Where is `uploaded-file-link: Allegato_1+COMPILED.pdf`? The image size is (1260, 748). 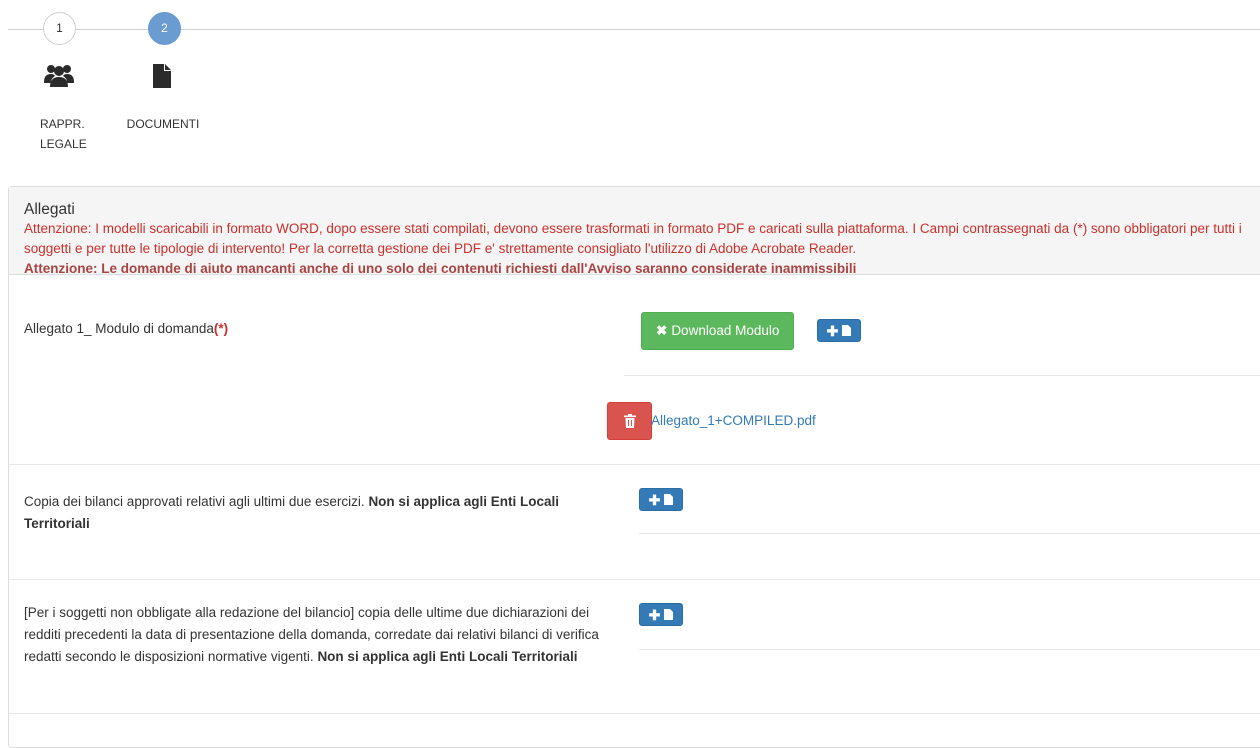
uploaded-file-link: Allegato_1+COMPILED.pdf is located at coordinates (733, 420).